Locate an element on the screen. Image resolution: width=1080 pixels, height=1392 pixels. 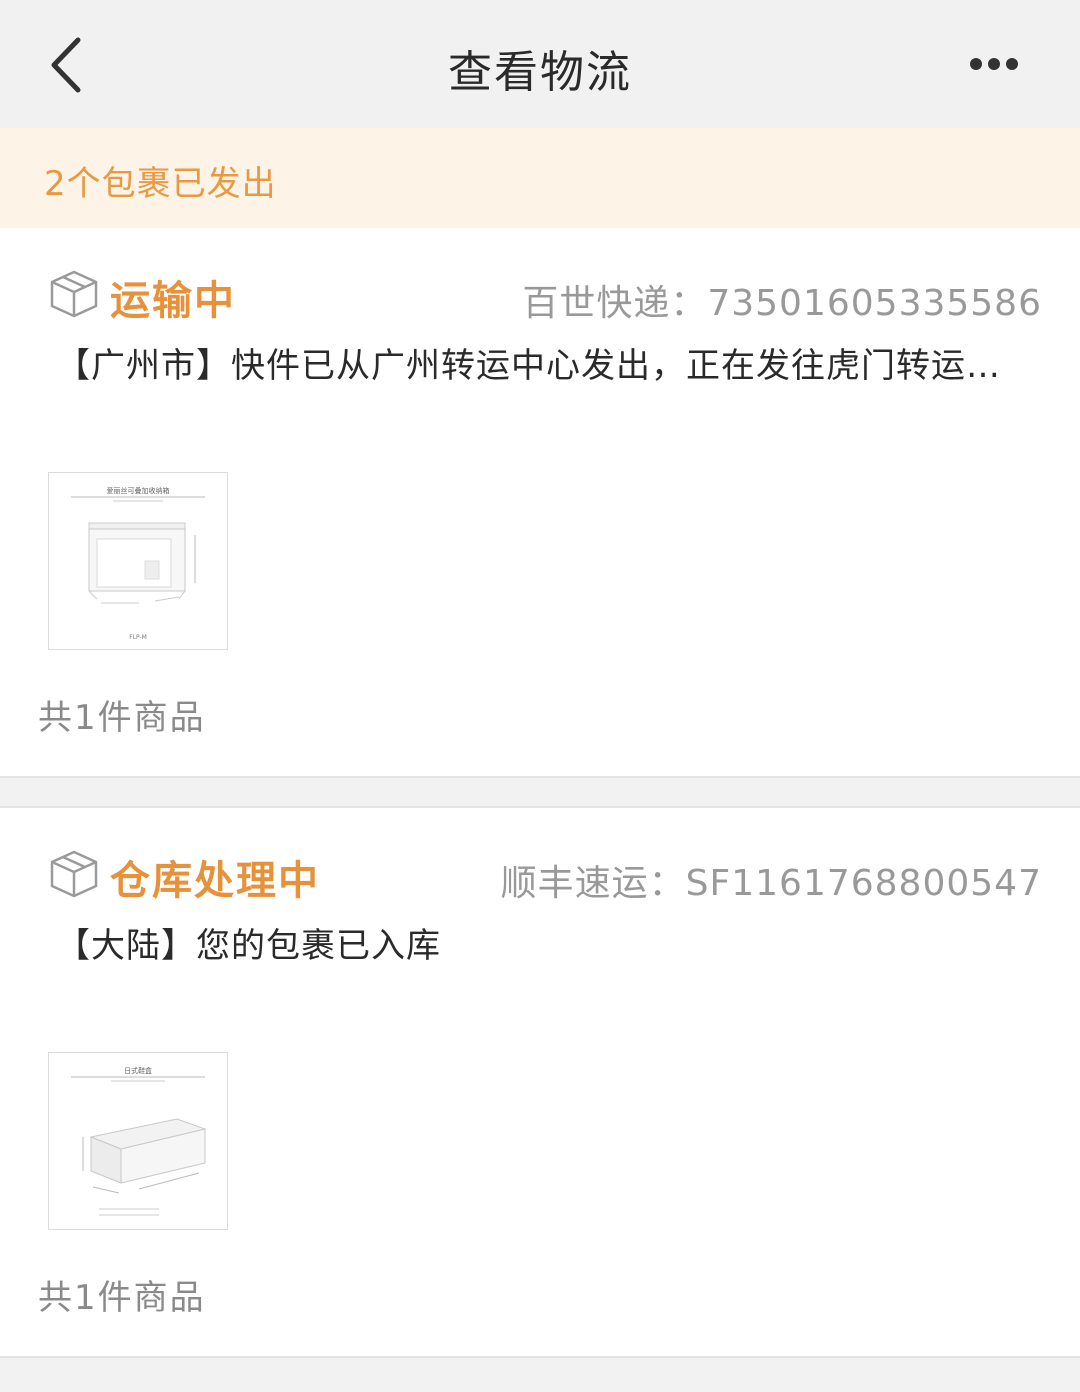
storage-box-image: 爱丽丝可叠加收纳箱 FLP-M is located at coordinates (138, 563).